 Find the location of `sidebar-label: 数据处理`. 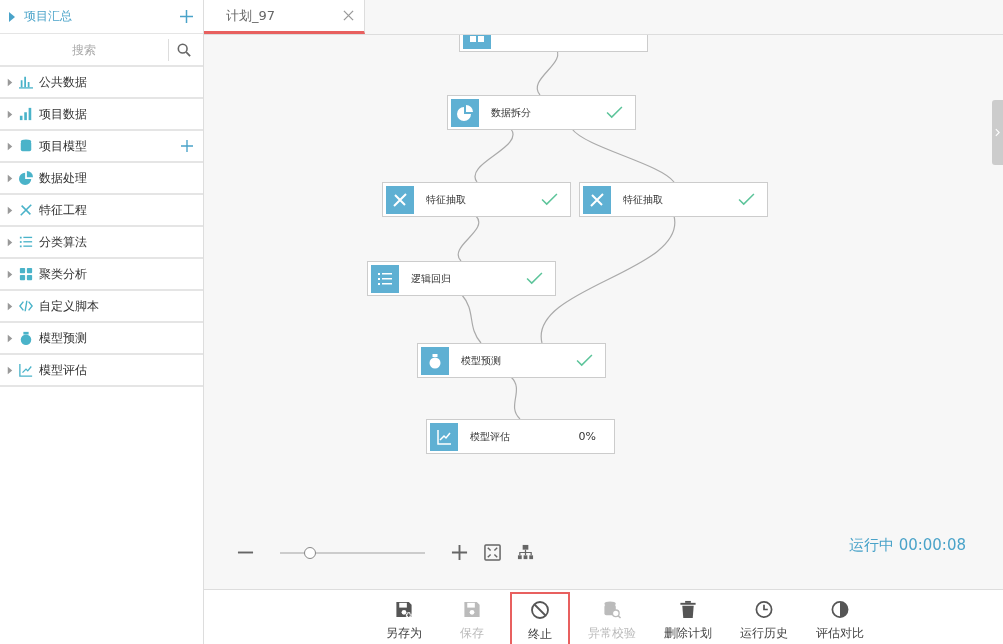

sidebar-label: 数据处理 is located at coordinates (63, 178).